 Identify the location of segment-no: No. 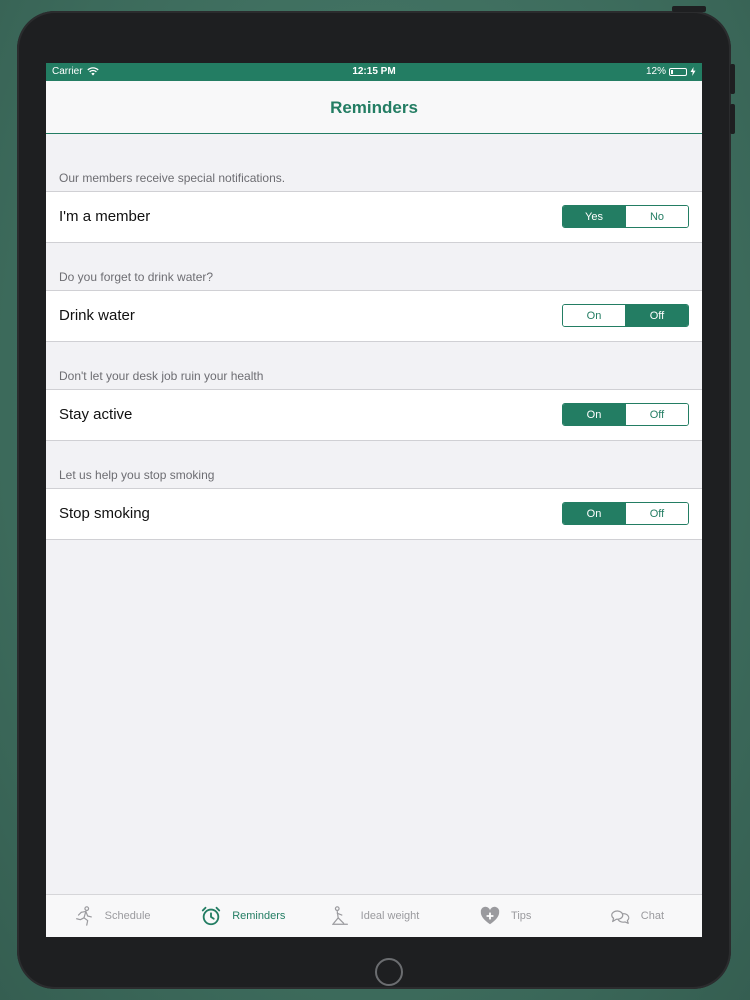
(656, 216).